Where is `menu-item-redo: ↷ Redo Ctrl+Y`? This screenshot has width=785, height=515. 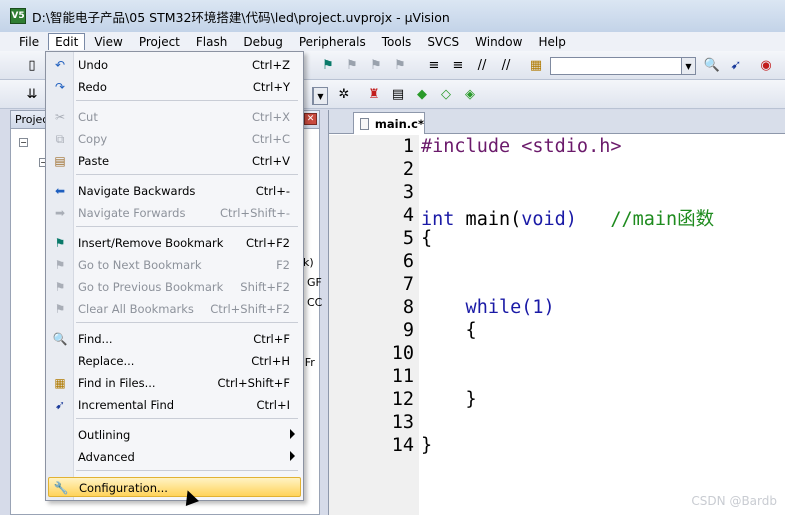
menu-item-redo: ↷ Redo Ctrl+Y is located at coordinates (174, 87).